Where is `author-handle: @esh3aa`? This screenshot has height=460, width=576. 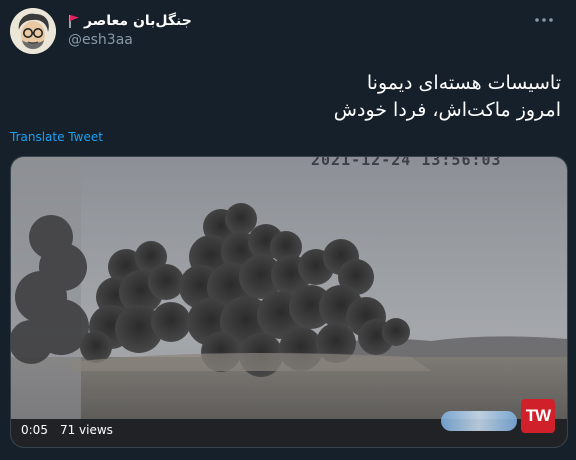 author-handle: @esh3aa is located at coordinates (100, 40).